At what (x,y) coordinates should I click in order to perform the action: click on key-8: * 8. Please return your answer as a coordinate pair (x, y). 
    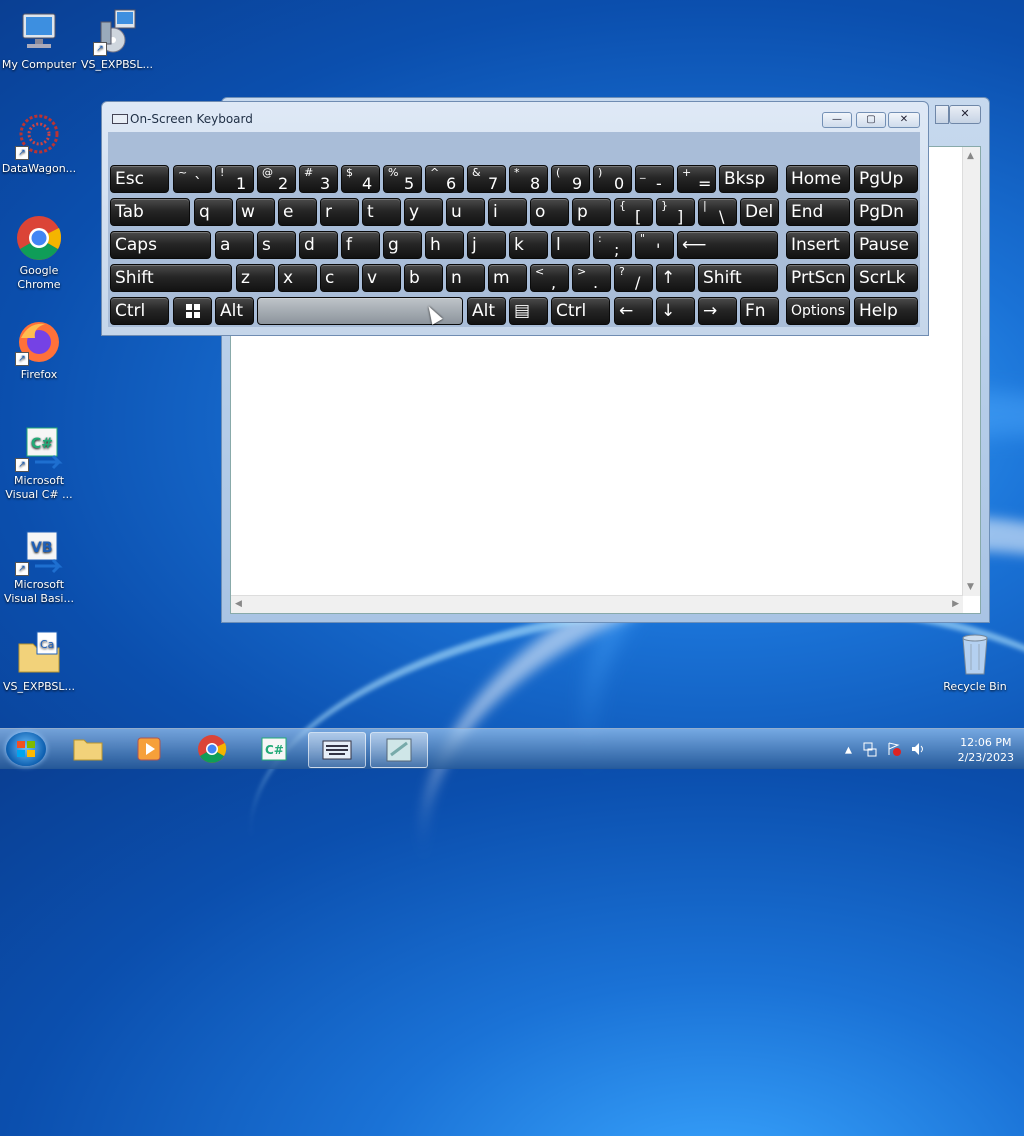
    Looking at the image, I should click on (528, 179).